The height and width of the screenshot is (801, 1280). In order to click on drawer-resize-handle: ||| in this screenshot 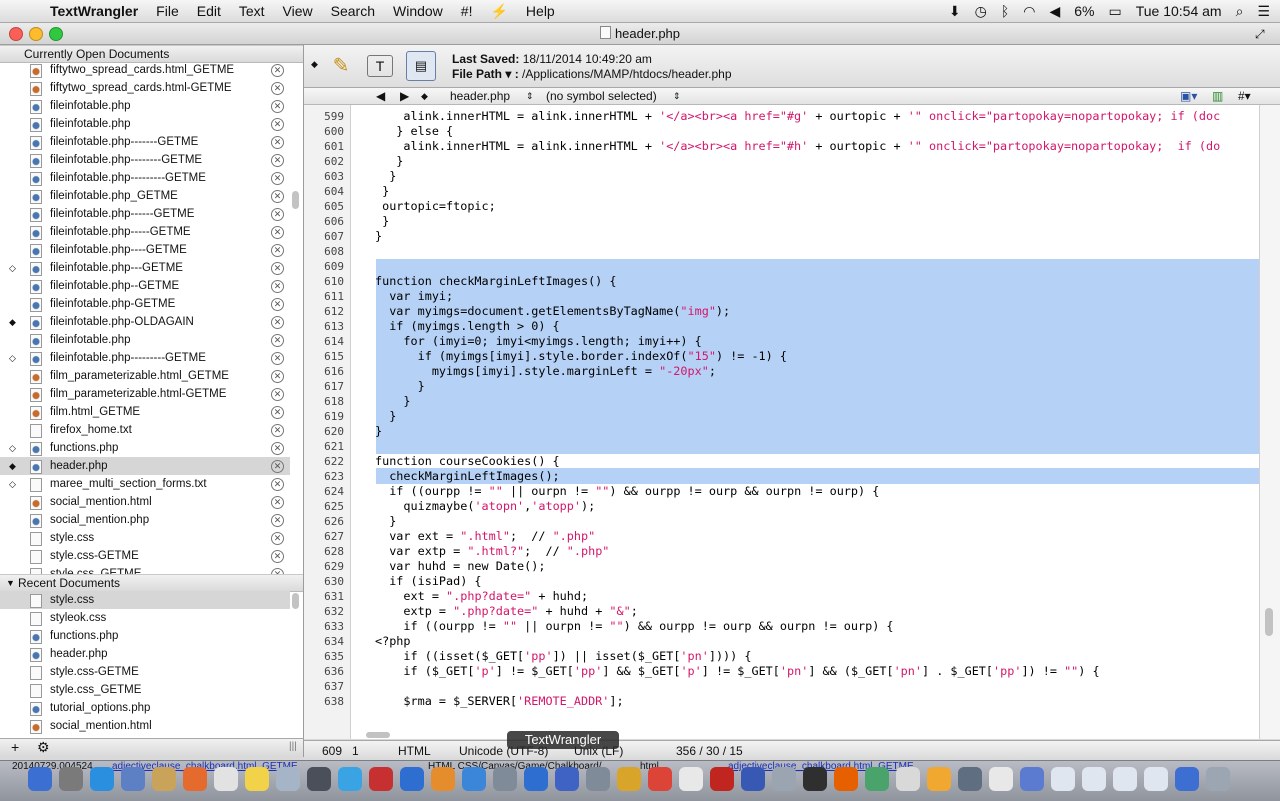, I will do `click(293, 746)`.